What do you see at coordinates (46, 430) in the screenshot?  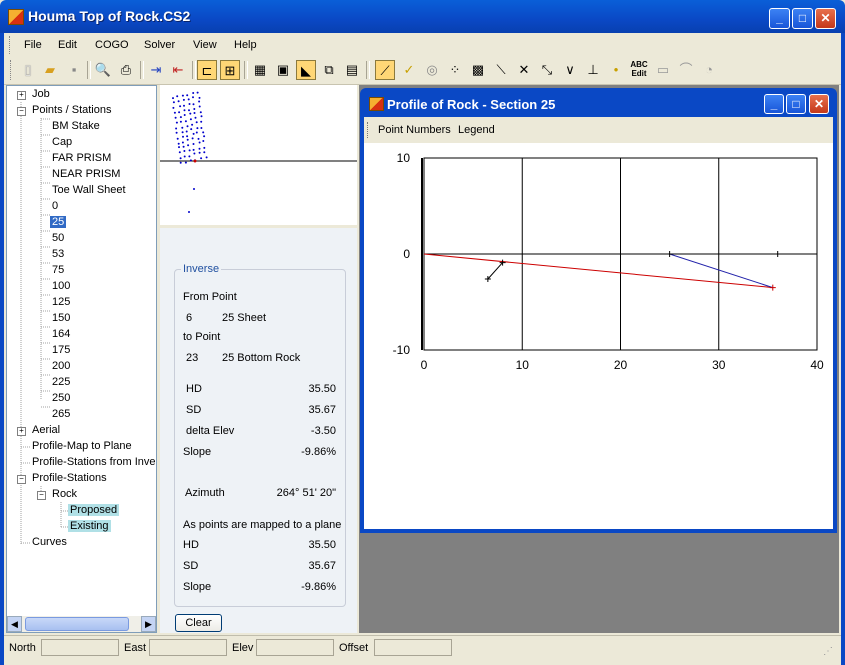 I see `tree-item-aerial: Aerial` at bounding box center [46, 430].